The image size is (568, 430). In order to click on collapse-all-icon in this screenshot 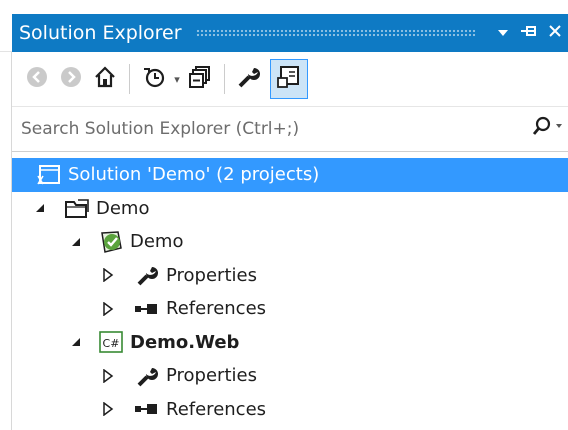, I will do `click(200, 79)`.